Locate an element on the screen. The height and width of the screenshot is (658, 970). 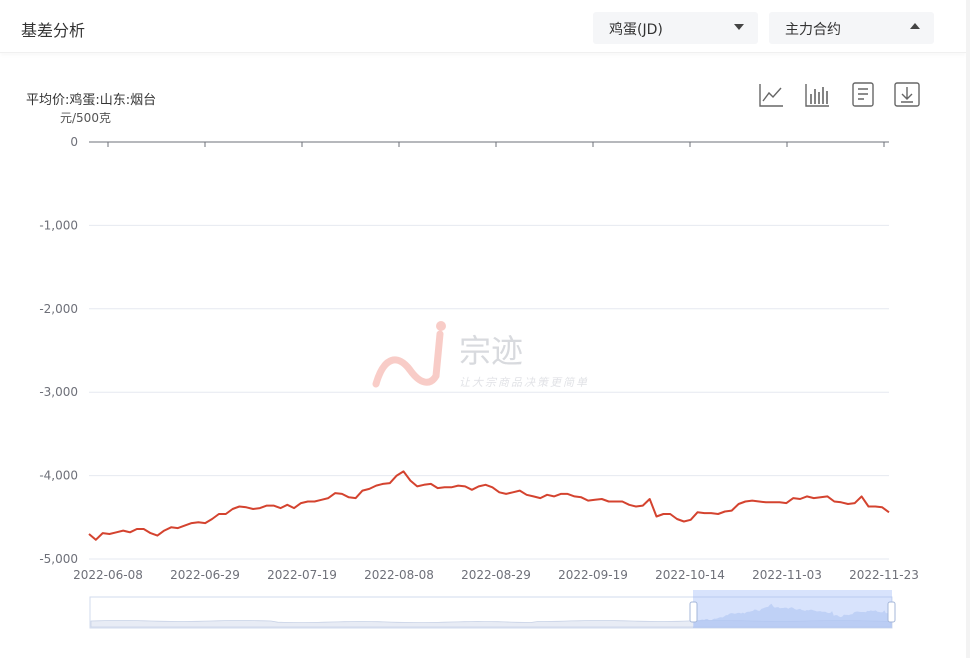
page-scrollbar is located at coordinates (968, 329).